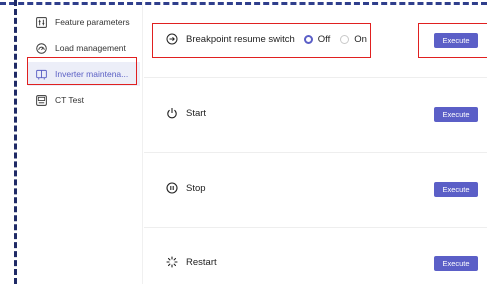  Describe the element at coordinates (456, 189) in the screenshot. I see `execute-button-stop: Execute` at that location.